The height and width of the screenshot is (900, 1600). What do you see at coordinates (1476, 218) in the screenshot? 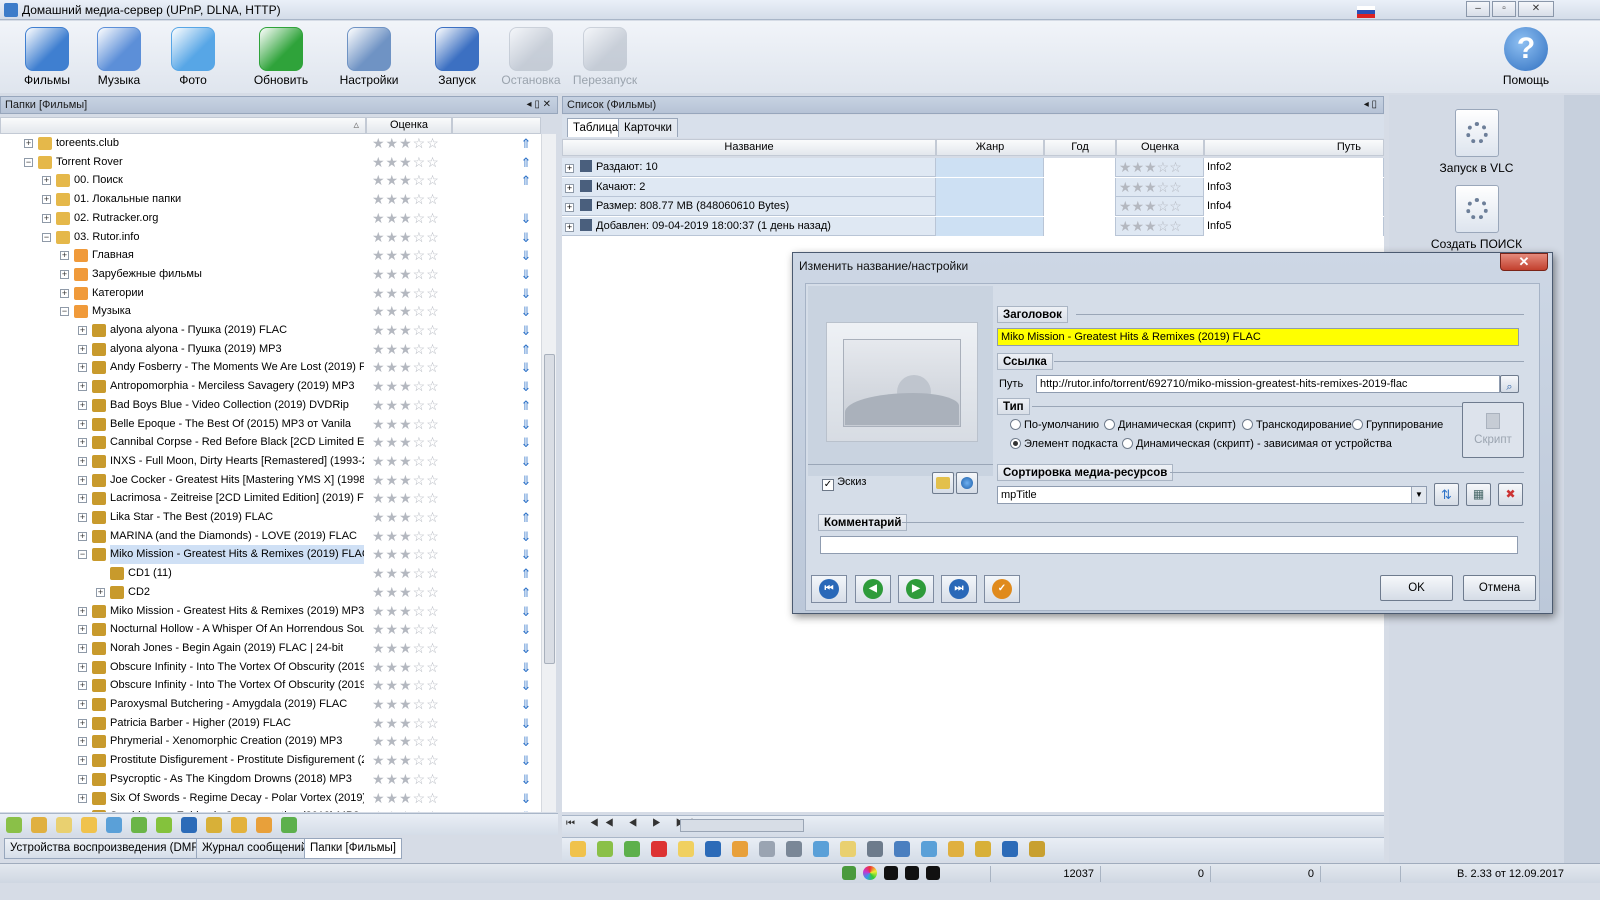
I see `action-item-1: Создать ПОИСК` at bounding box center [1476, 218].